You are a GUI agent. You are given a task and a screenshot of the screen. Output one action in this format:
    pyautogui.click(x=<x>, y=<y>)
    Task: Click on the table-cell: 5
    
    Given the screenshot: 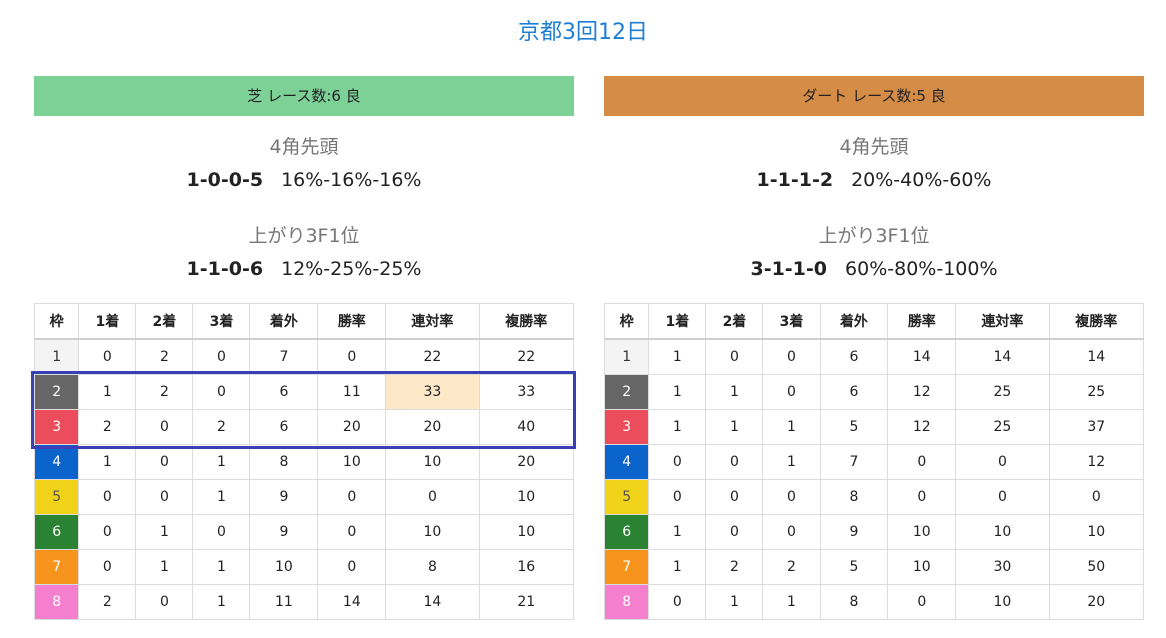 What is the action you would take?
    pyautogui.click(x=854, y=427)
    